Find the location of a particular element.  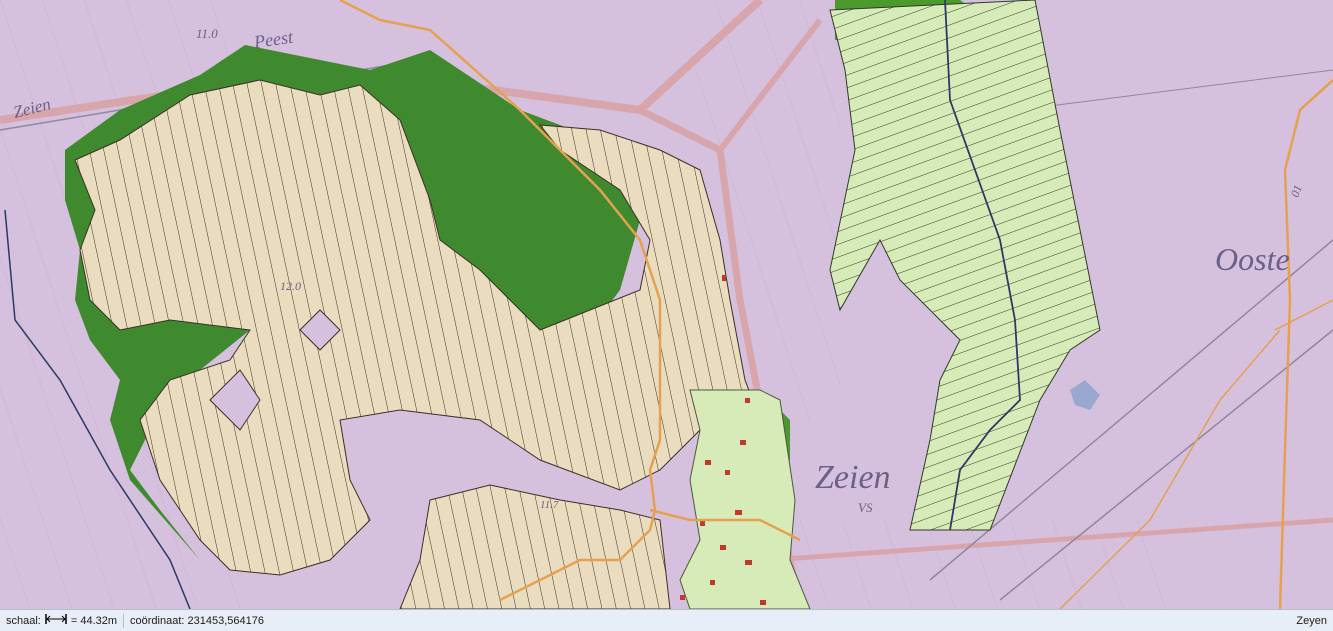

label-zeijen-center: Zeien is located at coordinates (853, 477).